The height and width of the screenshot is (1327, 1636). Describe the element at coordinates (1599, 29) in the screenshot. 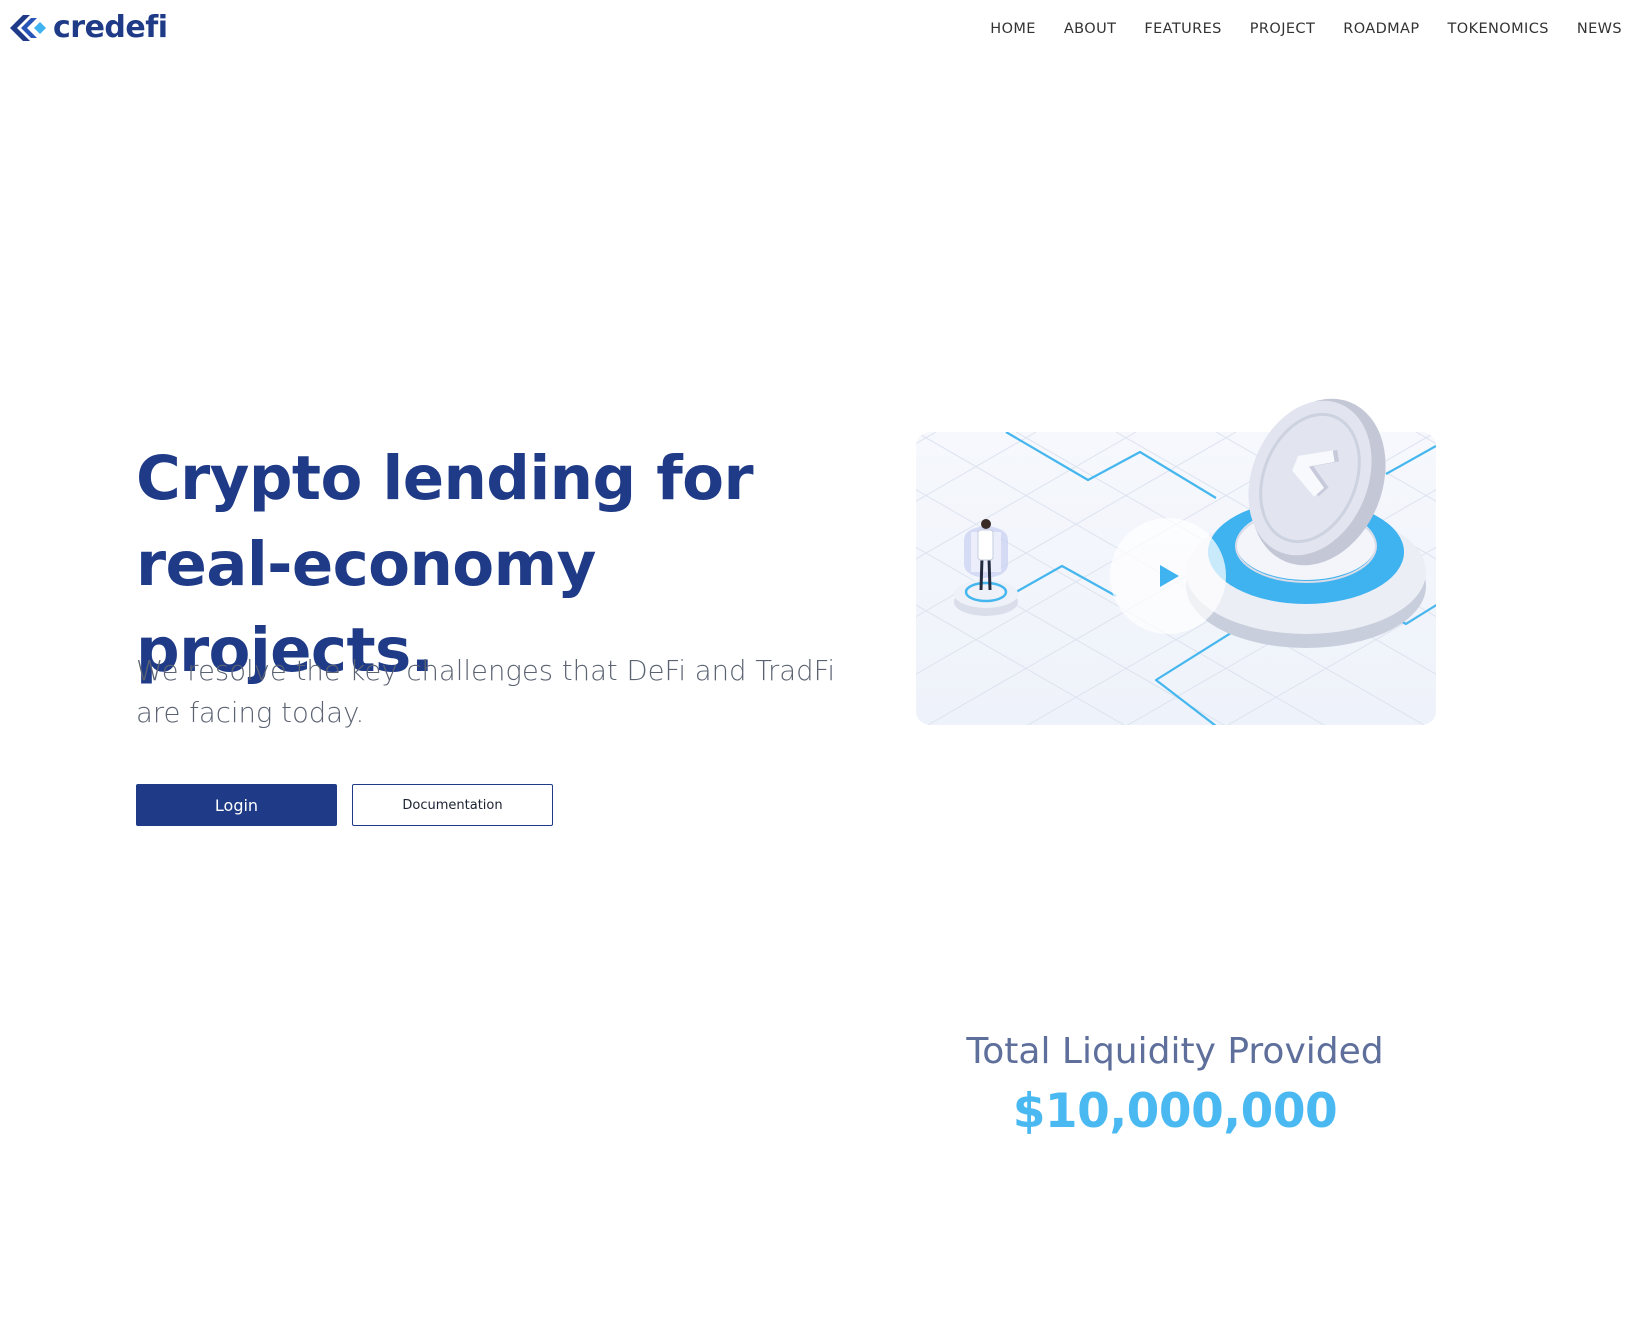

I see `nav-news: NEWS` at that location.